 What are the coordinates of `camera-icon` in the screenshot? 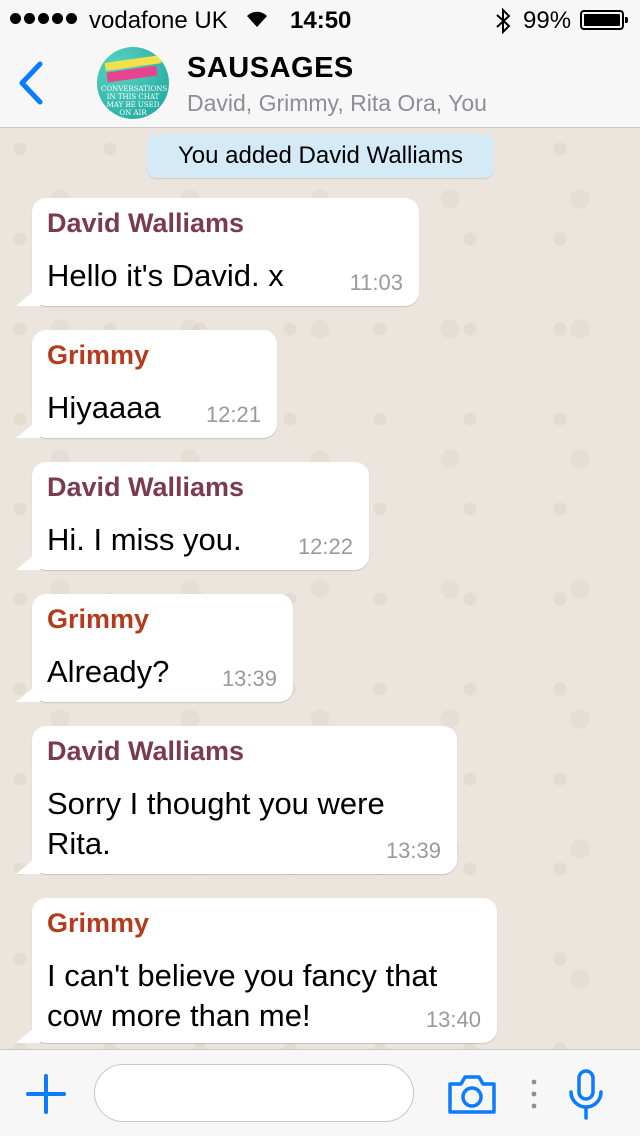 It's located at (472, 1094).